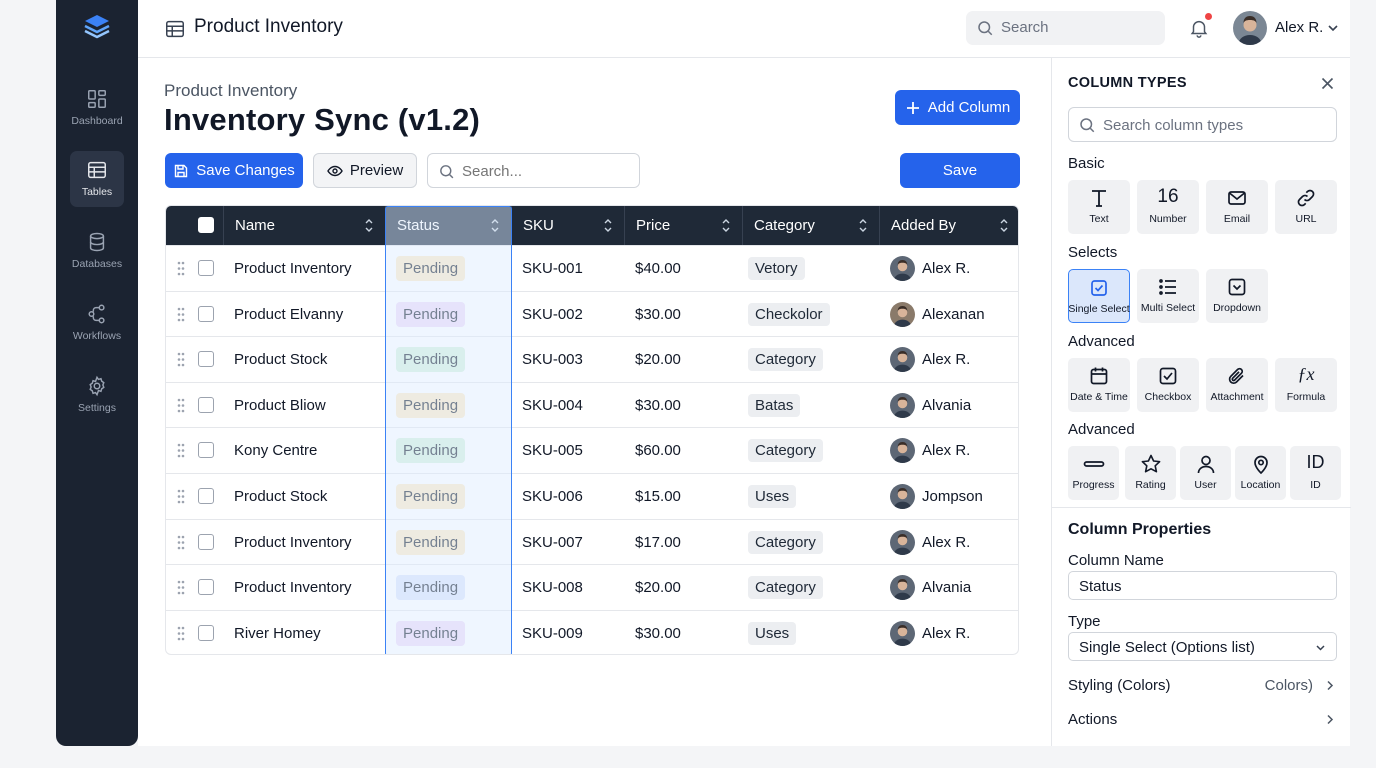 The width and height of the screenshot is (1376, 768). Describe the element at coordinates (1099, 385) in the screenshot. I see `type-date-time: Date & Time` at that location.